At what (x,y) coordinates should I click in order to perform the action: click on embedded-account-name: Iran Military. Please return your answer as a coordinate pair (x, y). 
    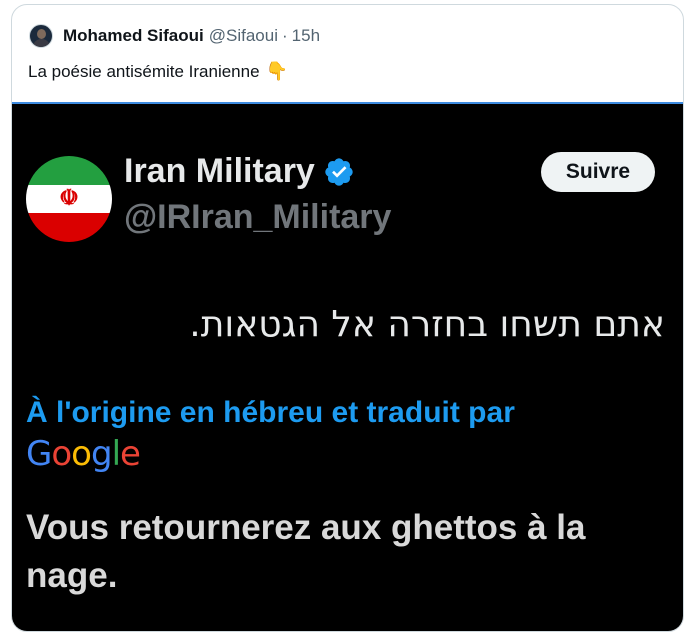
    Looking at the image, I should click on (239, 171).